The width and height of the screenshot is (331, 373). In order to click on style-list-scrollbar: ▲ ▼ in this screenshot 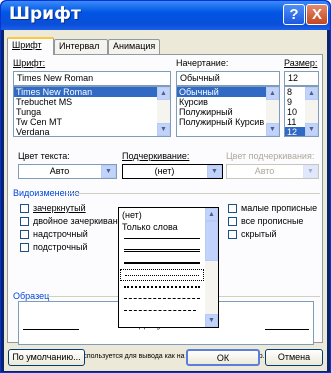, I will do `click(272, 111)`.